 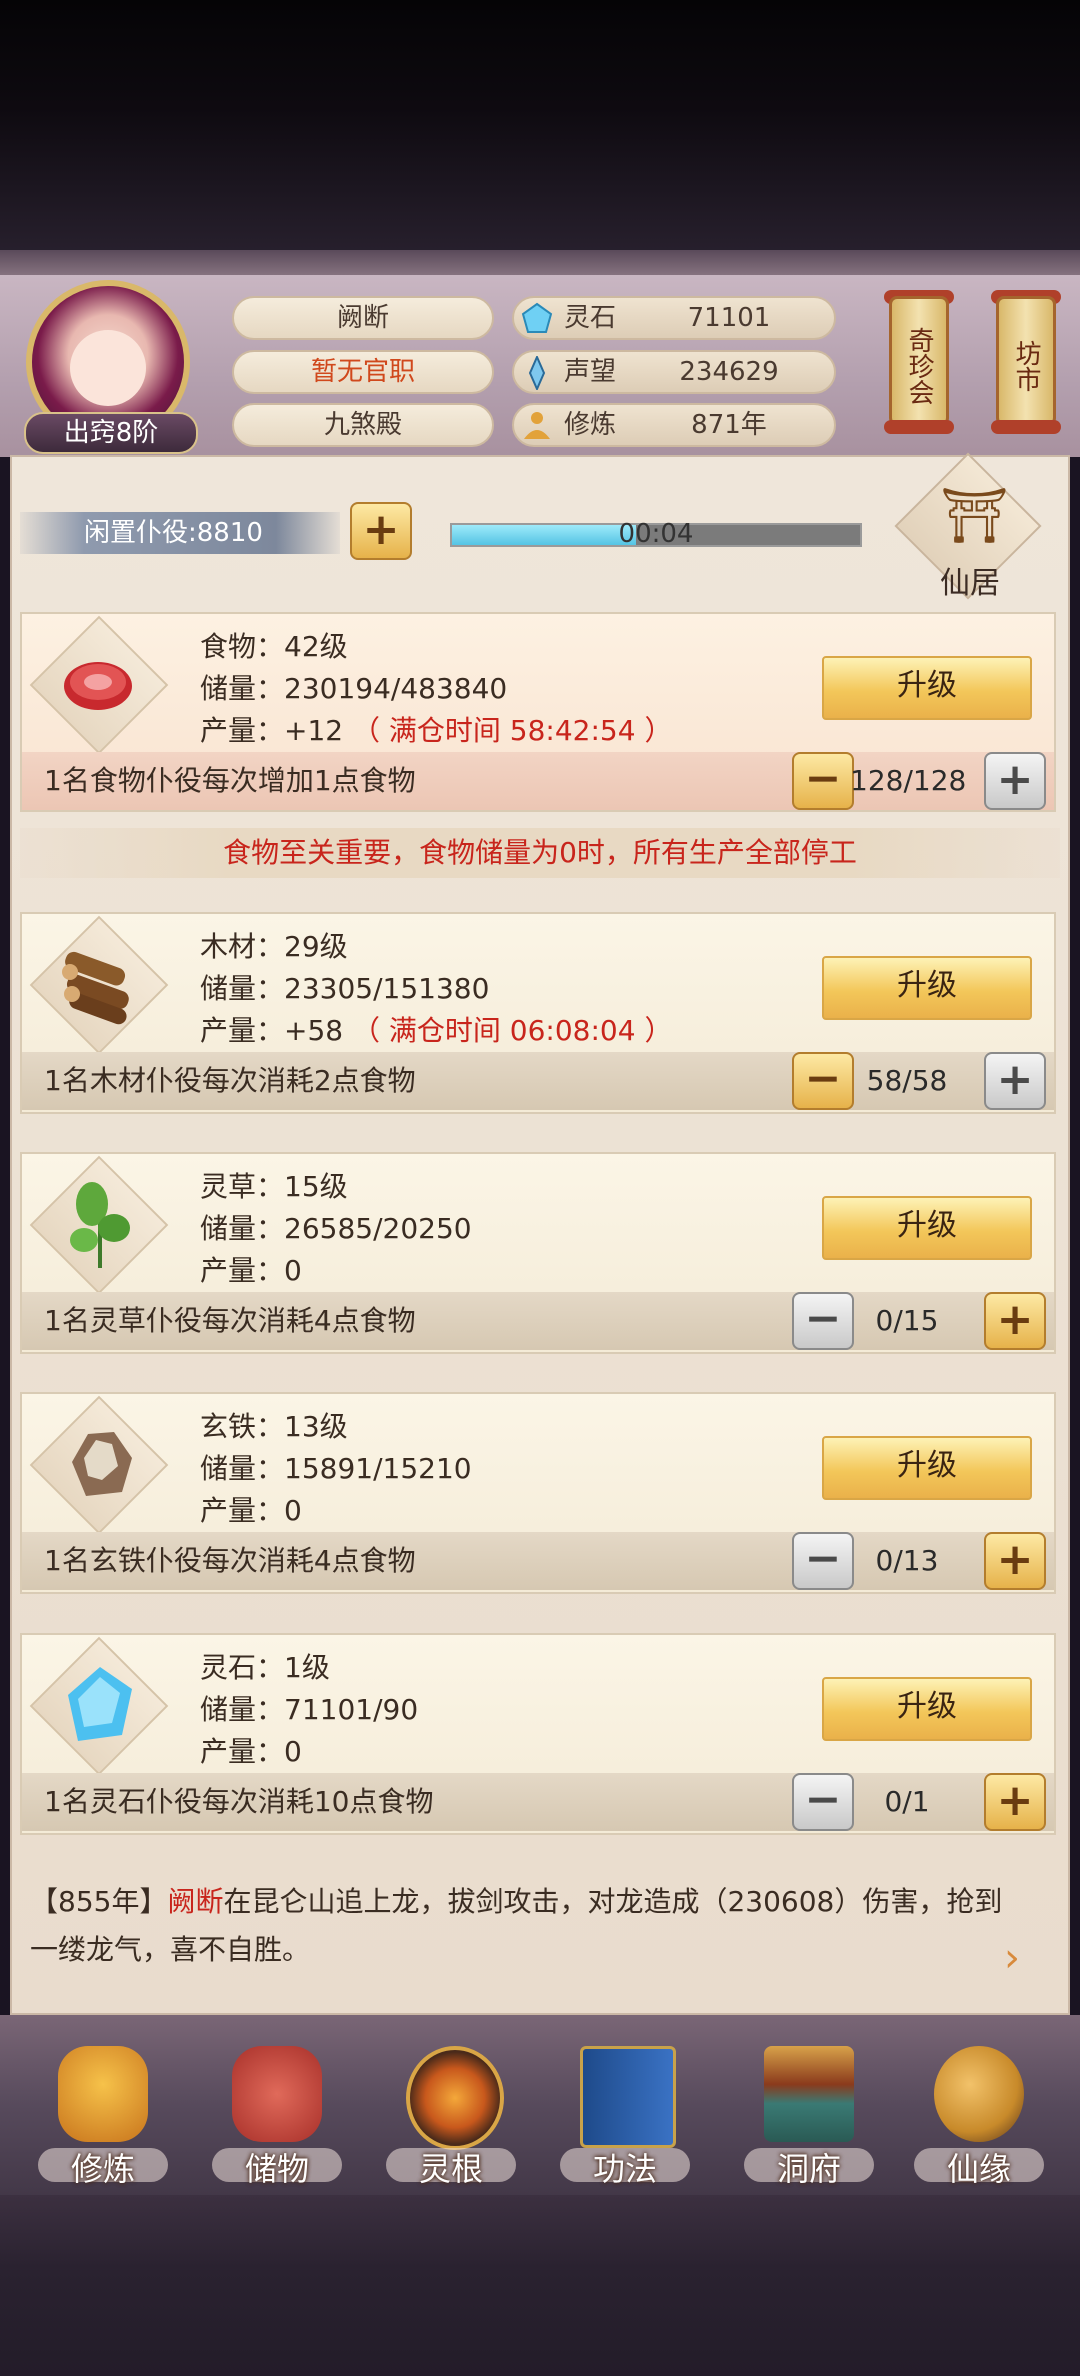 I want to click on log-next-arrow-icon: ›, so click(x=1024, y=1958).